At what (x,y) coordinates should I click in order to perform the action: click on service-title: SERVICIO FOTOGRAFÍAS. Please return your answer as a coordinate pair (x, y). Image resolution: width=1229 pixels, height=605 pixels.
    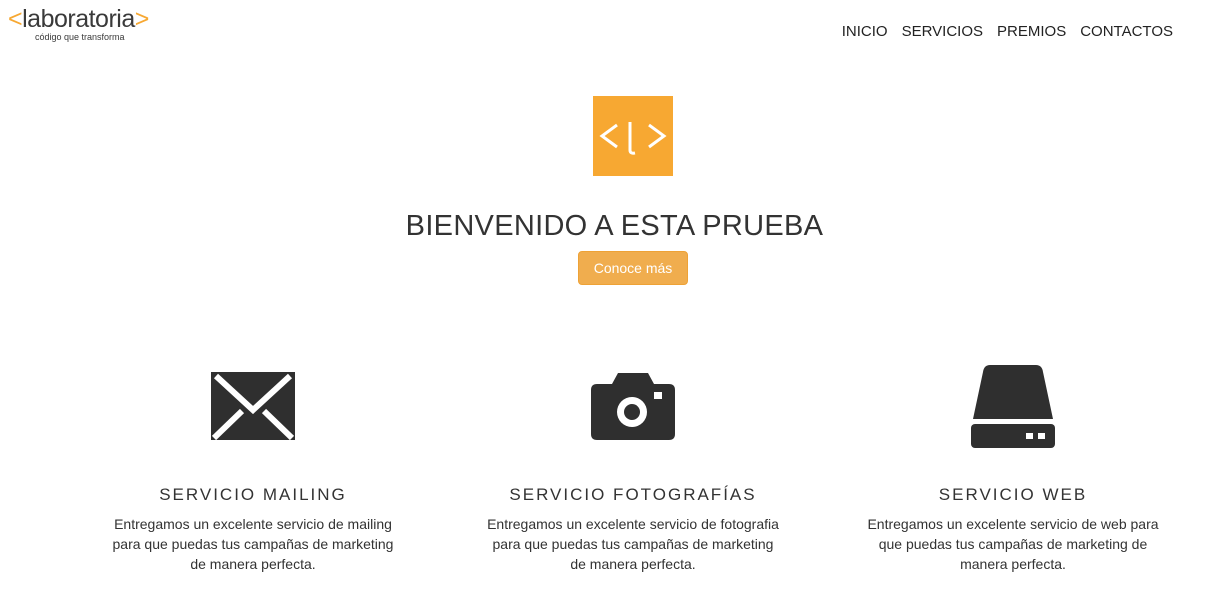
    Looking at the image, I should click on (633, 494).